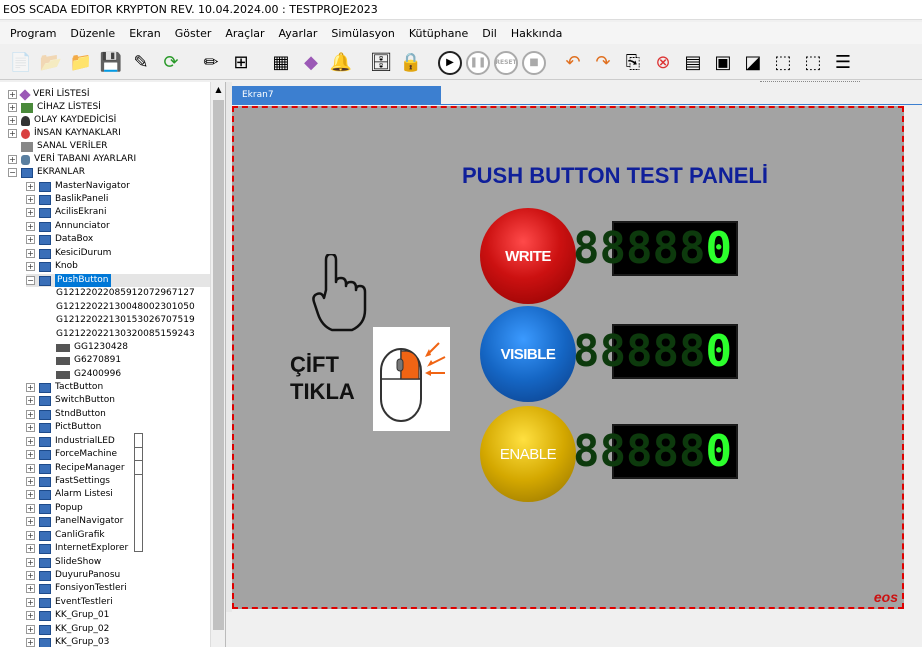 The height and width of the screenshot is (647, 922). What do you see at coordinates (534, 62) in the screenshot?
I see `stop-icon: ■` at bounding box center [534, 62].